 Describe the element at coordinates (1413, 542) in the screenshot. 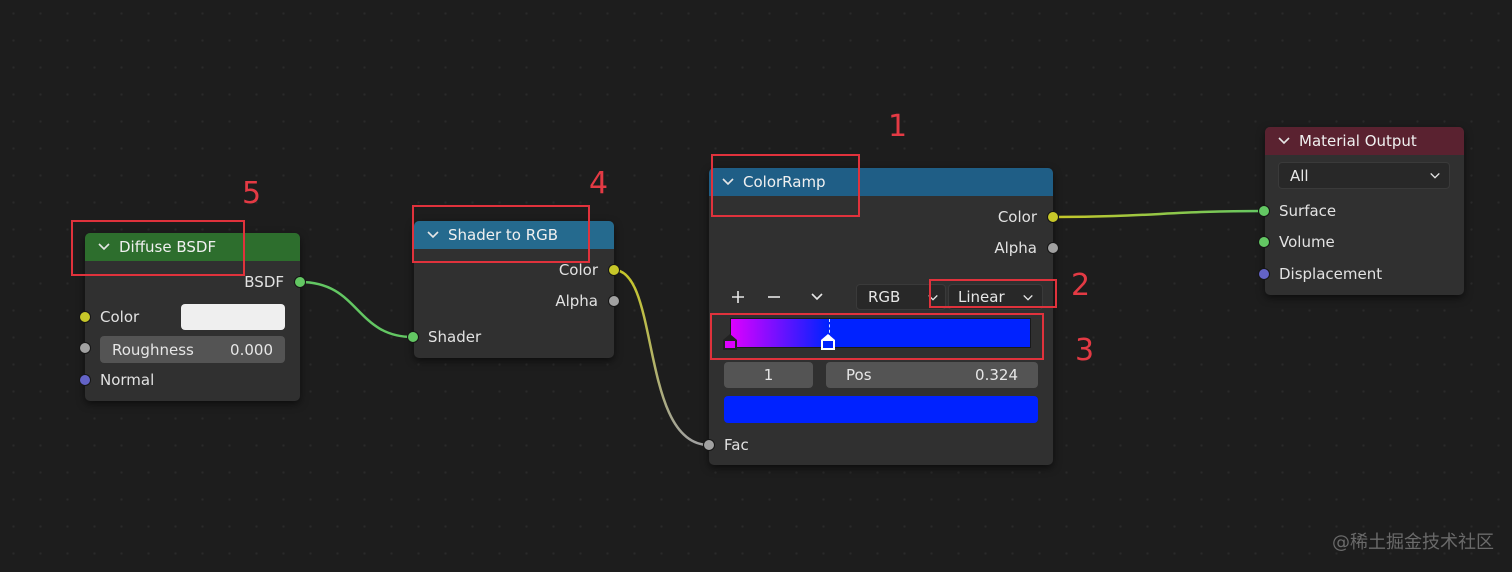

I see `watermark: @稀土掘金技术社区` at that location.